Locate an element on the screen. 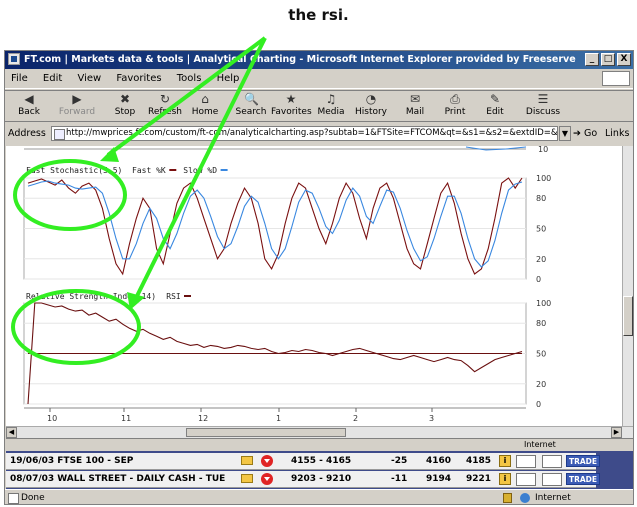 This screenshot has width=637, height=507. refresh-button: ↻ Refresh is located at coordinates (165, 107).